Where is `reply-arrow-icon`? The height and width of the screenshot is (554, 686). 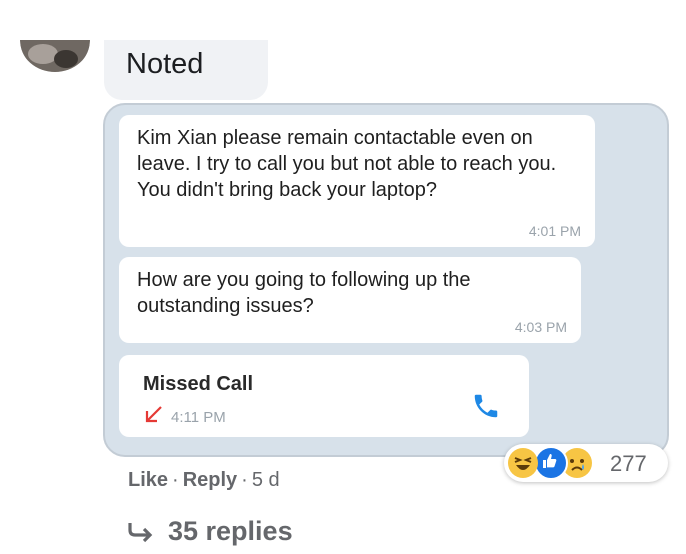 reply-arrow-icon is located at coordinates (140, 532).